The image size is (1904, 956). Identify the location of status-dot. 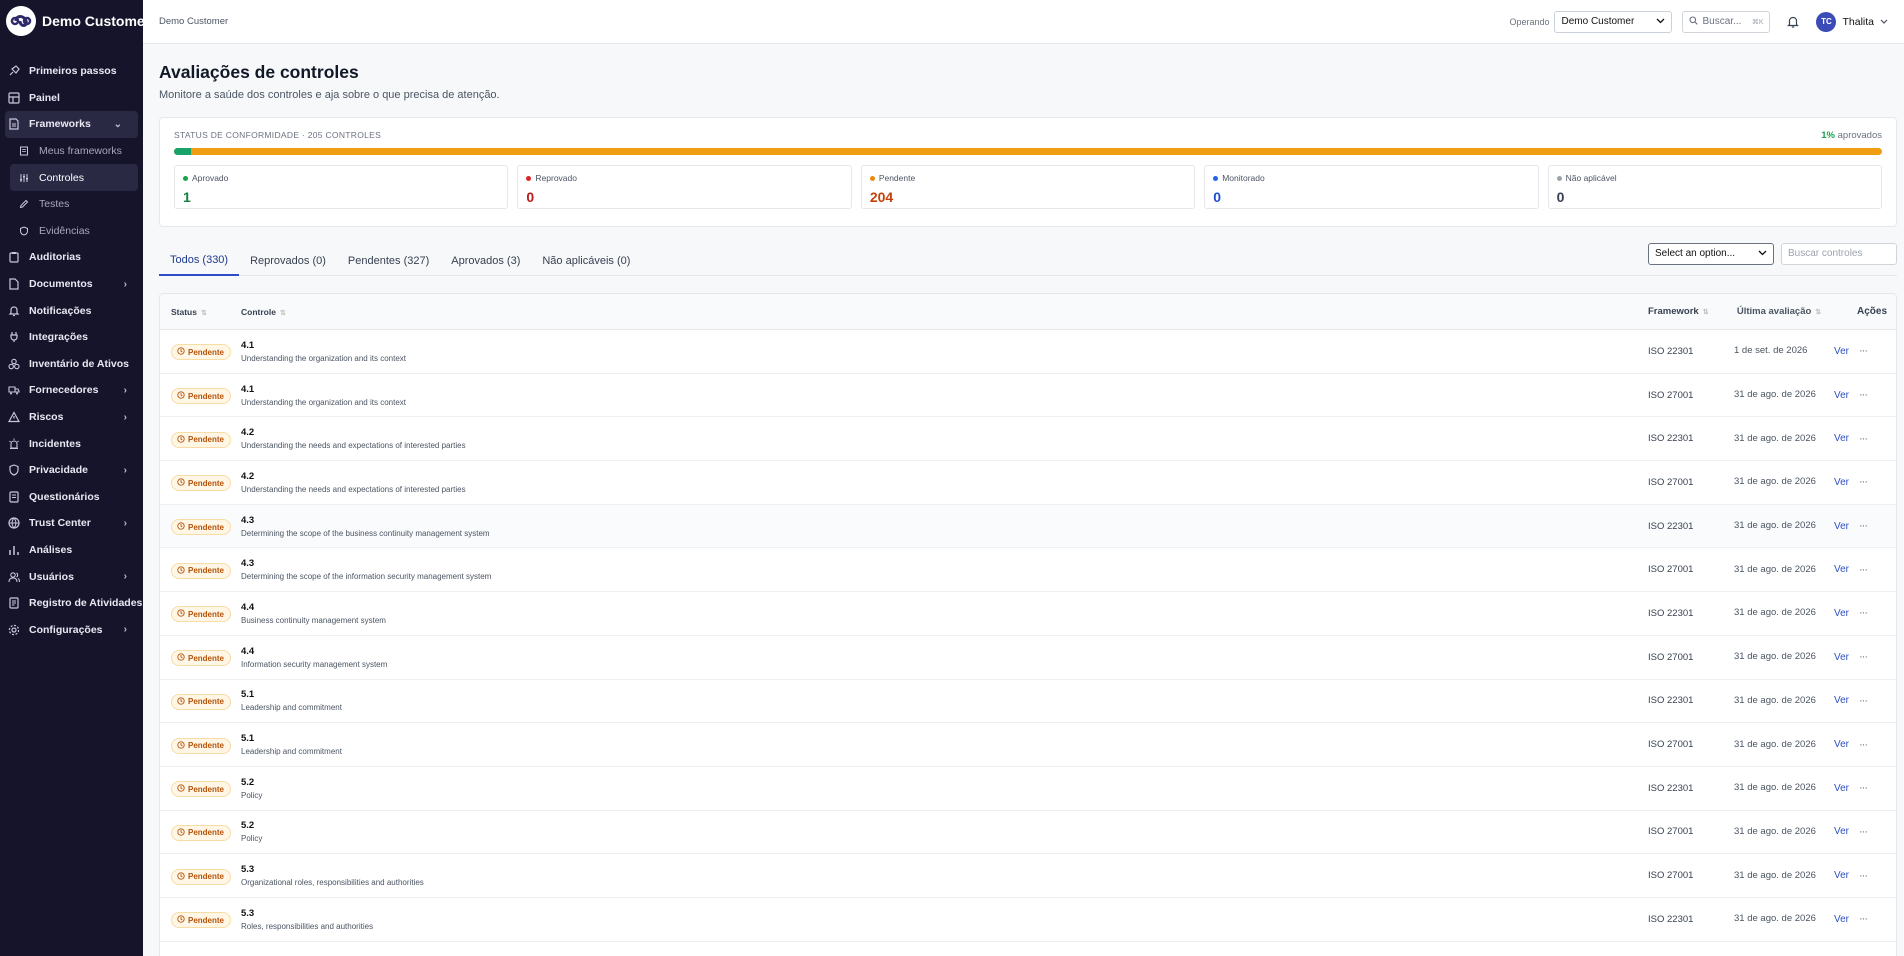
(1216, 178).